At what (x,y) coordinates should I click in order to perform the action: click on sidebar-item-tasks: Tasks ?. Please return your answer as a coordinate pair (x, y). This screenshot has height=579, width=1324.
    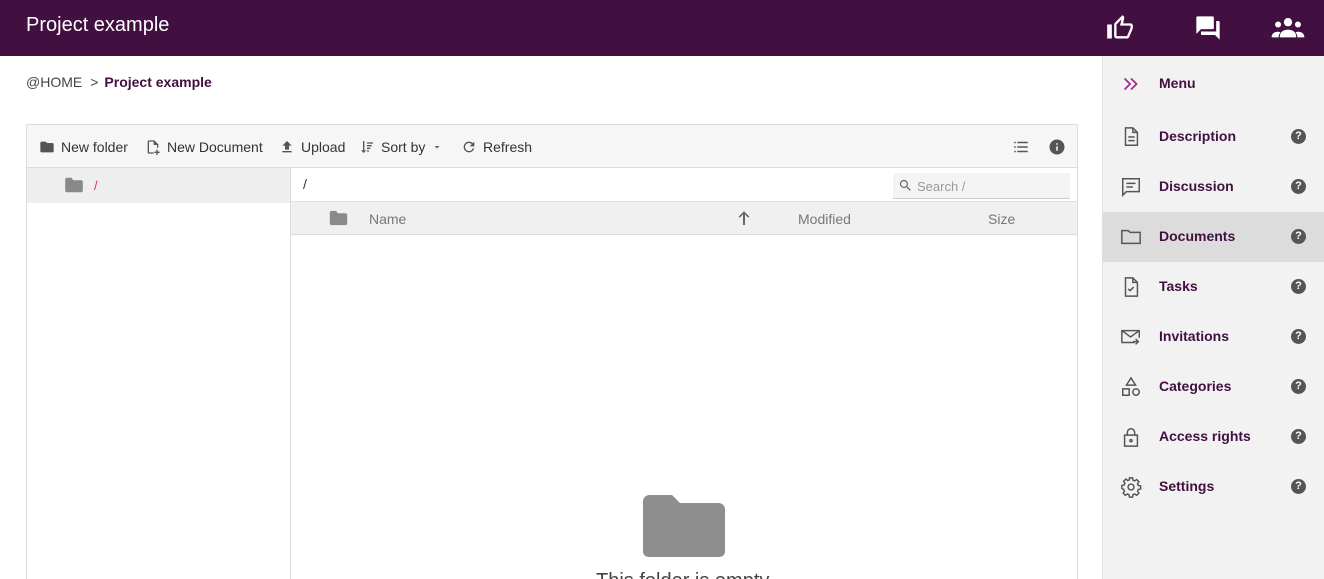
    Looking at the image, I should click on (1213, 287).